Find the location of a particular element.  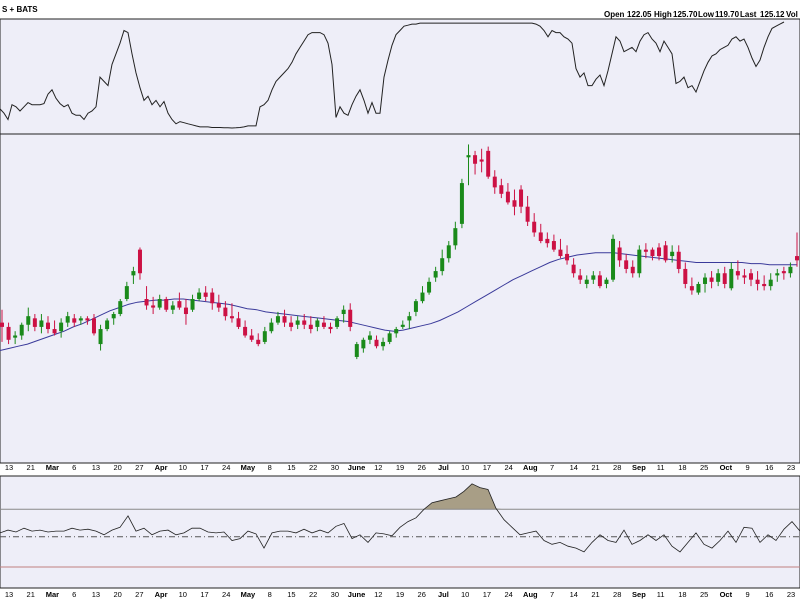

oscillator-x-tick-label: Oct is located at coordinates (726, 594).